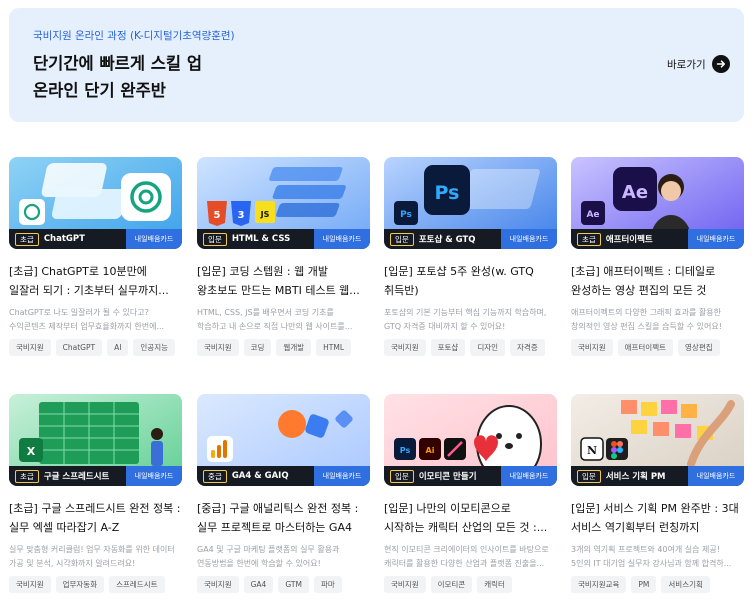 The image size is (755, 606). Describe the element at coordinates (258, 584) in the screenshot. I see `tag: GA4` at that location.